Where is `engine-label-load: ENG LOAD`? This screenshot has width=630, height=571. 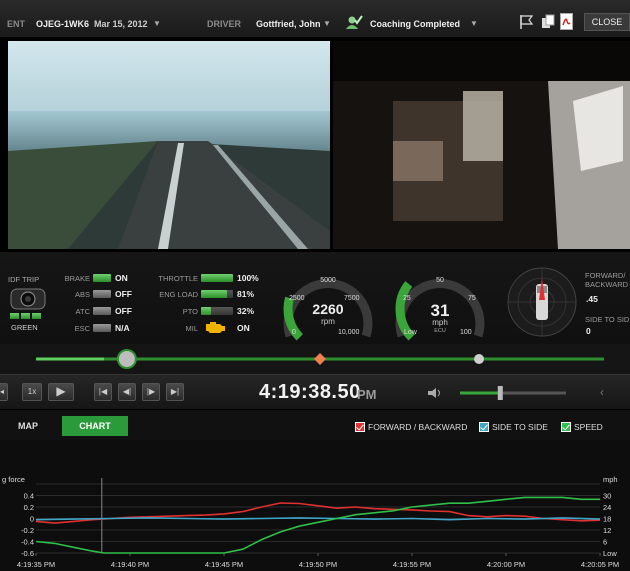 engine-label-load: ENG LOAD is located at coordinates (178, 294).